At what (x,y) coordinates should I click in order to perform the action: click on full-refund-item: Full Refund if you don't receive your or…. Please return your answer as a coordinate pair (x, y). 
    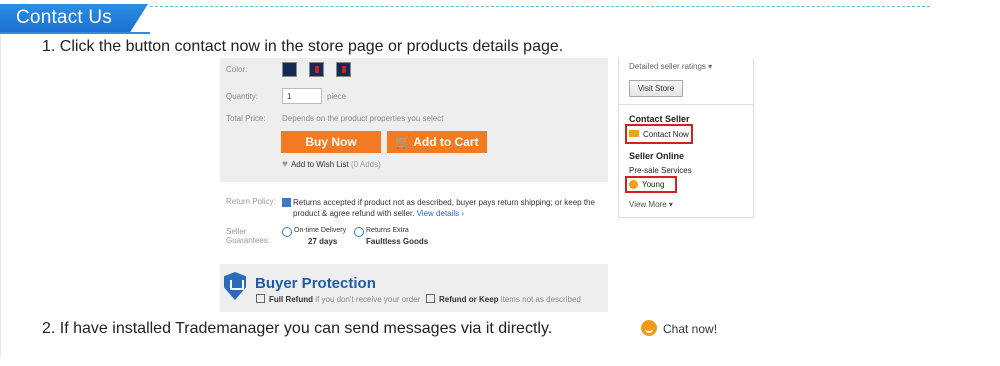
    Looking at the image, I should click on (338, 299).